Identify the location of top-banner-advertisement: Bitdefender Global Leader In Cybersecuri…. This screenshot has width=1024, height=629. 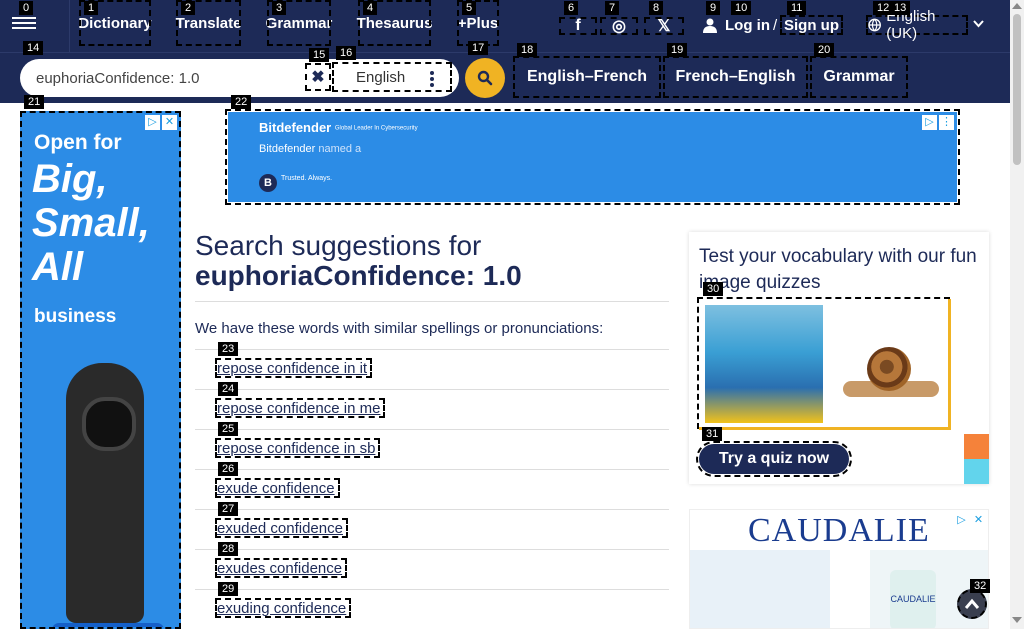
(592, 157).